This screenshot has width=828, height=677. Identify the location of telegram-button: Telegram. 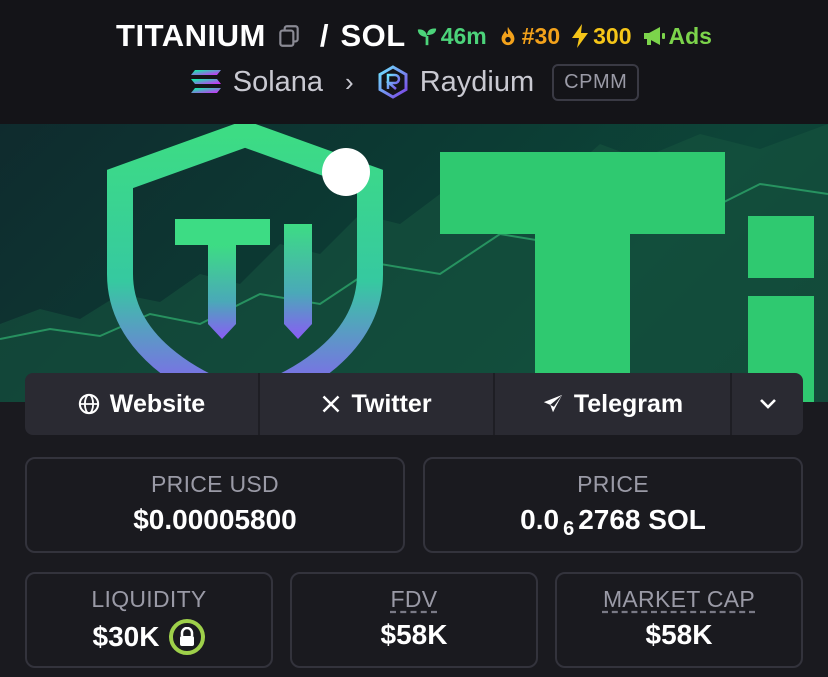
(613, 404).